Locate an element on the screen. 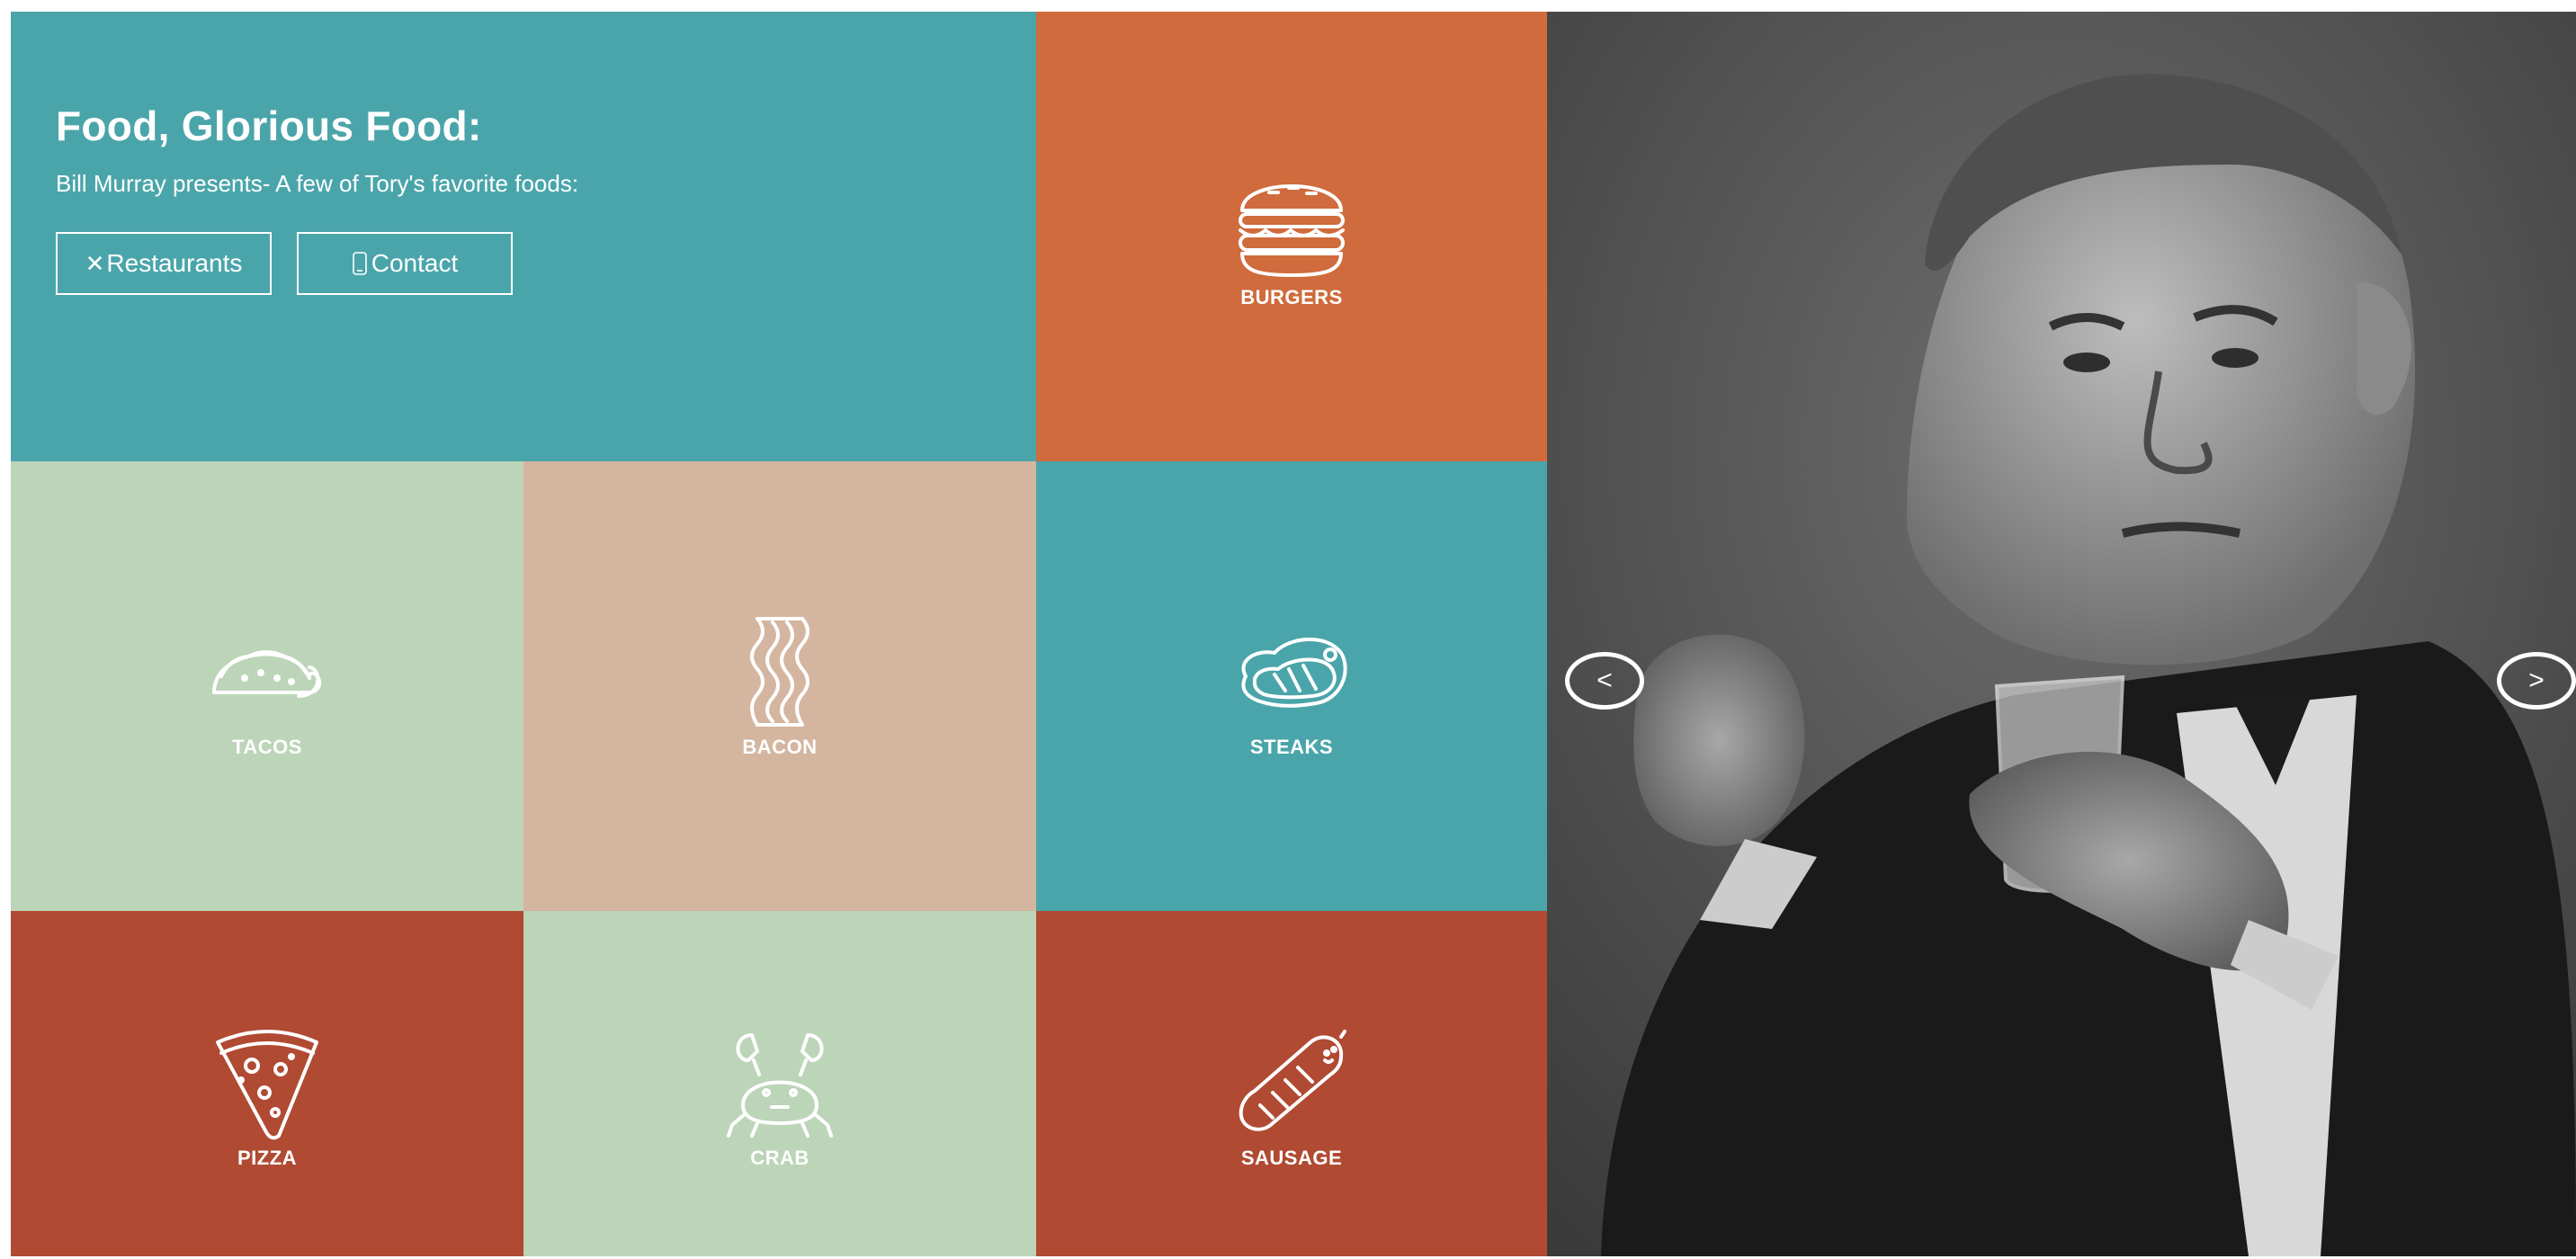 The height and width of the screenshot is (1259, 2576). tile-pizza: PIZZA is located at coordinates (267, 1083).